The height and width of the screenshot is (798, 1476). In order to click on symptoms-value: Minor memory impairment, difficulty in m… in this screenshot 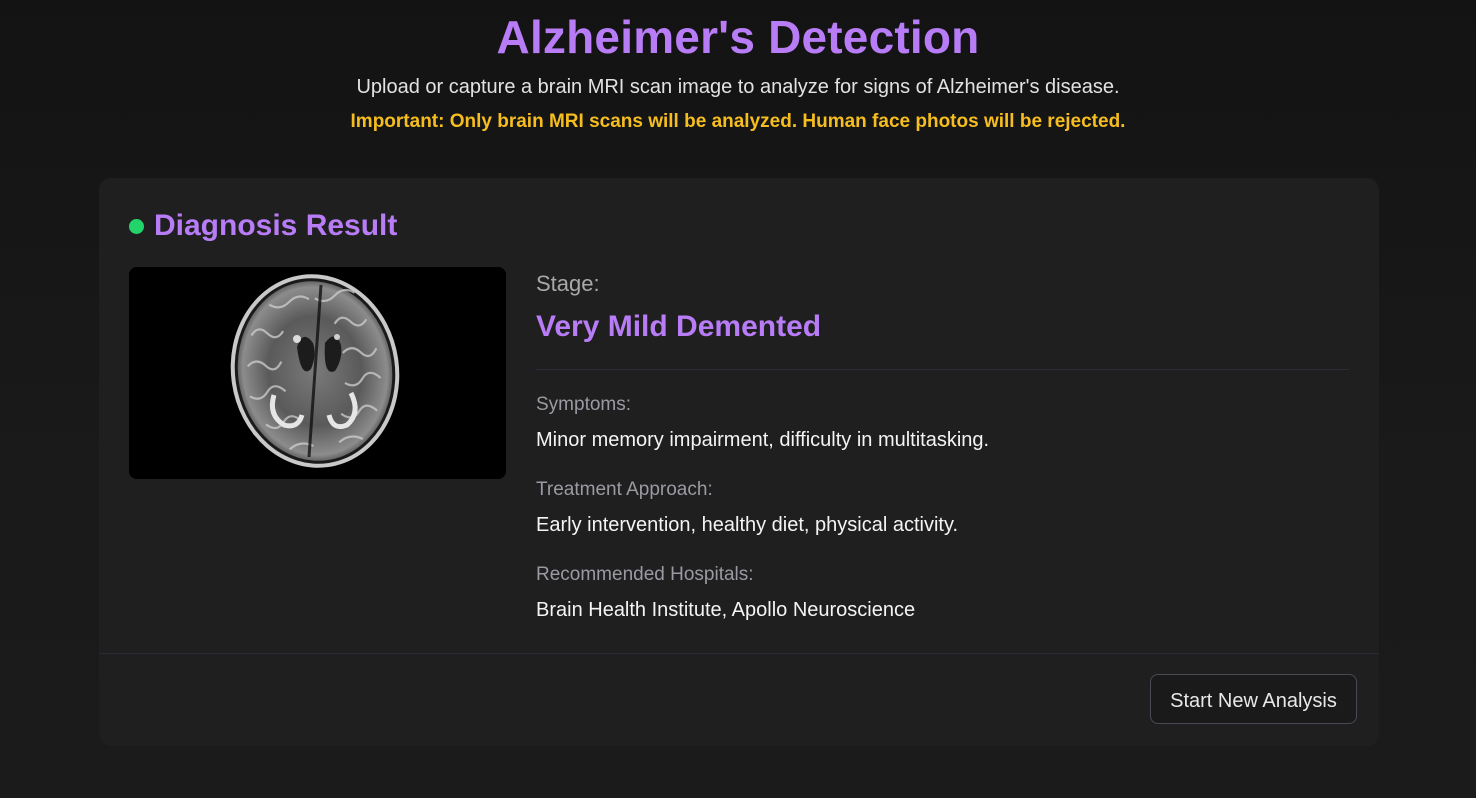, I will do `click(763, 440)`.